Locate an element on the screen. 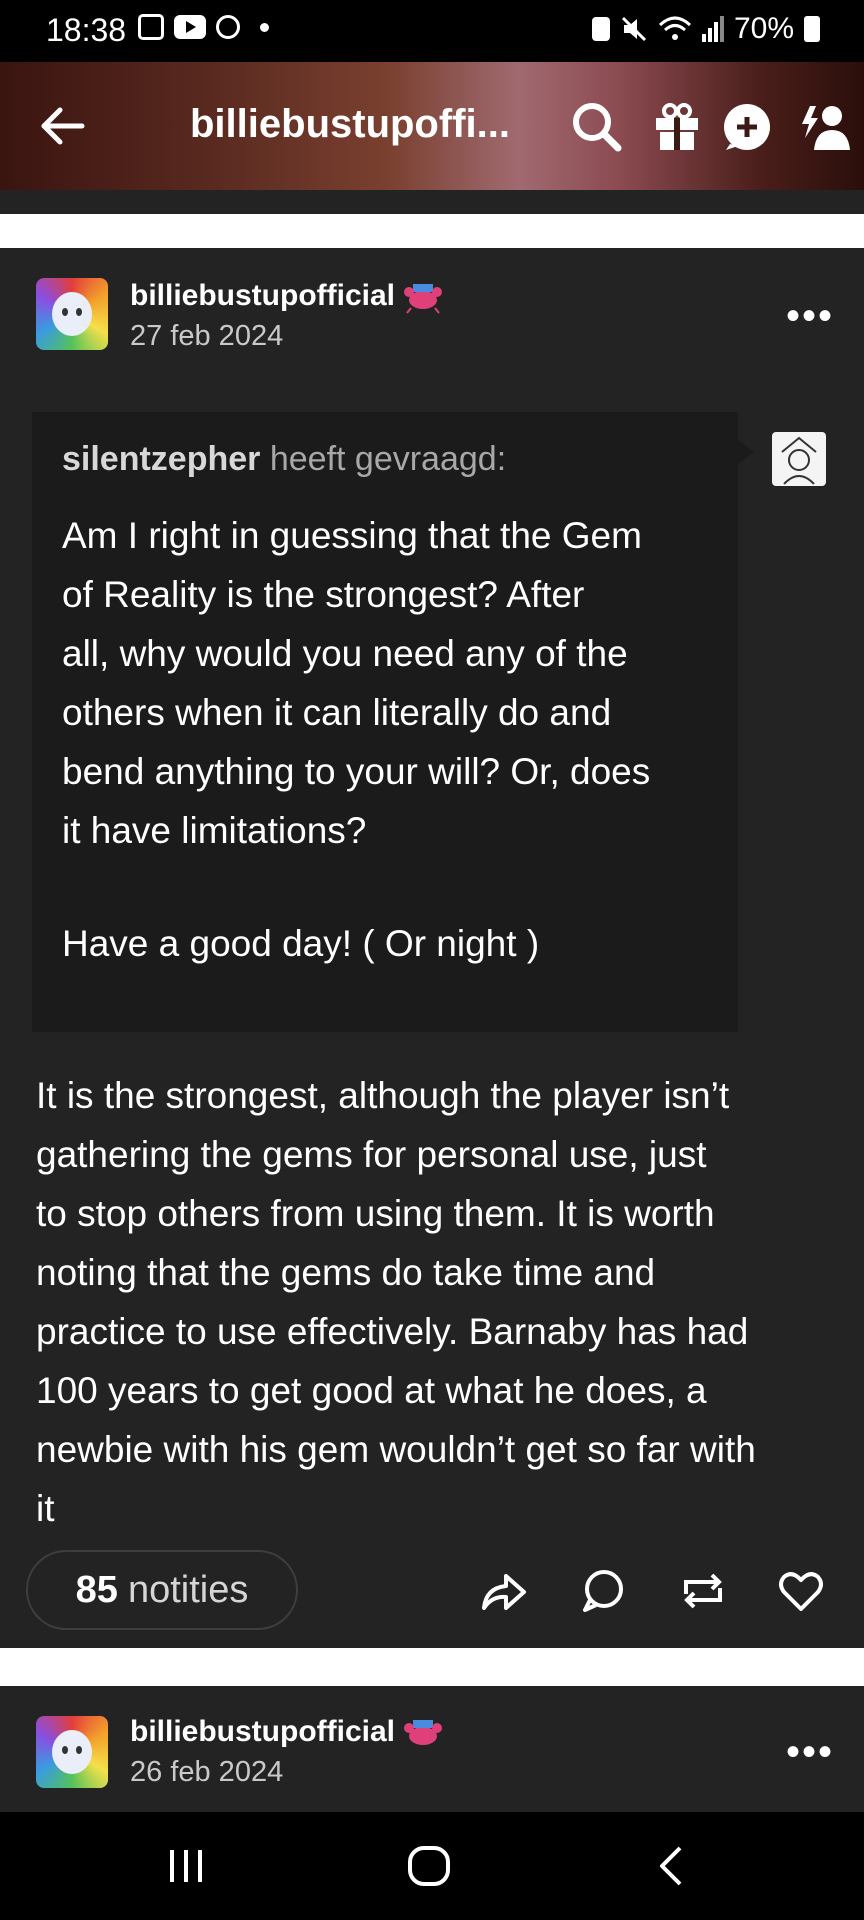 The image size is (864, 1920). answer-line: it is located at coordinates (45, 1508).